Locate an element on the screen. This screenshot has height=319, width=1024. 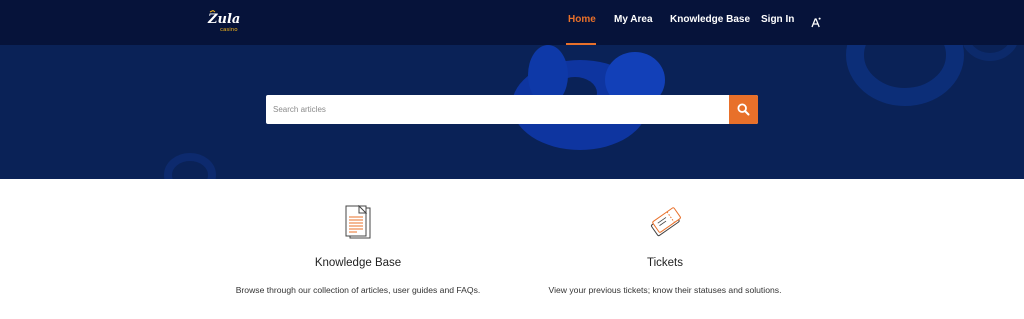
active-nav-indicator is located at coordinates (581, 44).